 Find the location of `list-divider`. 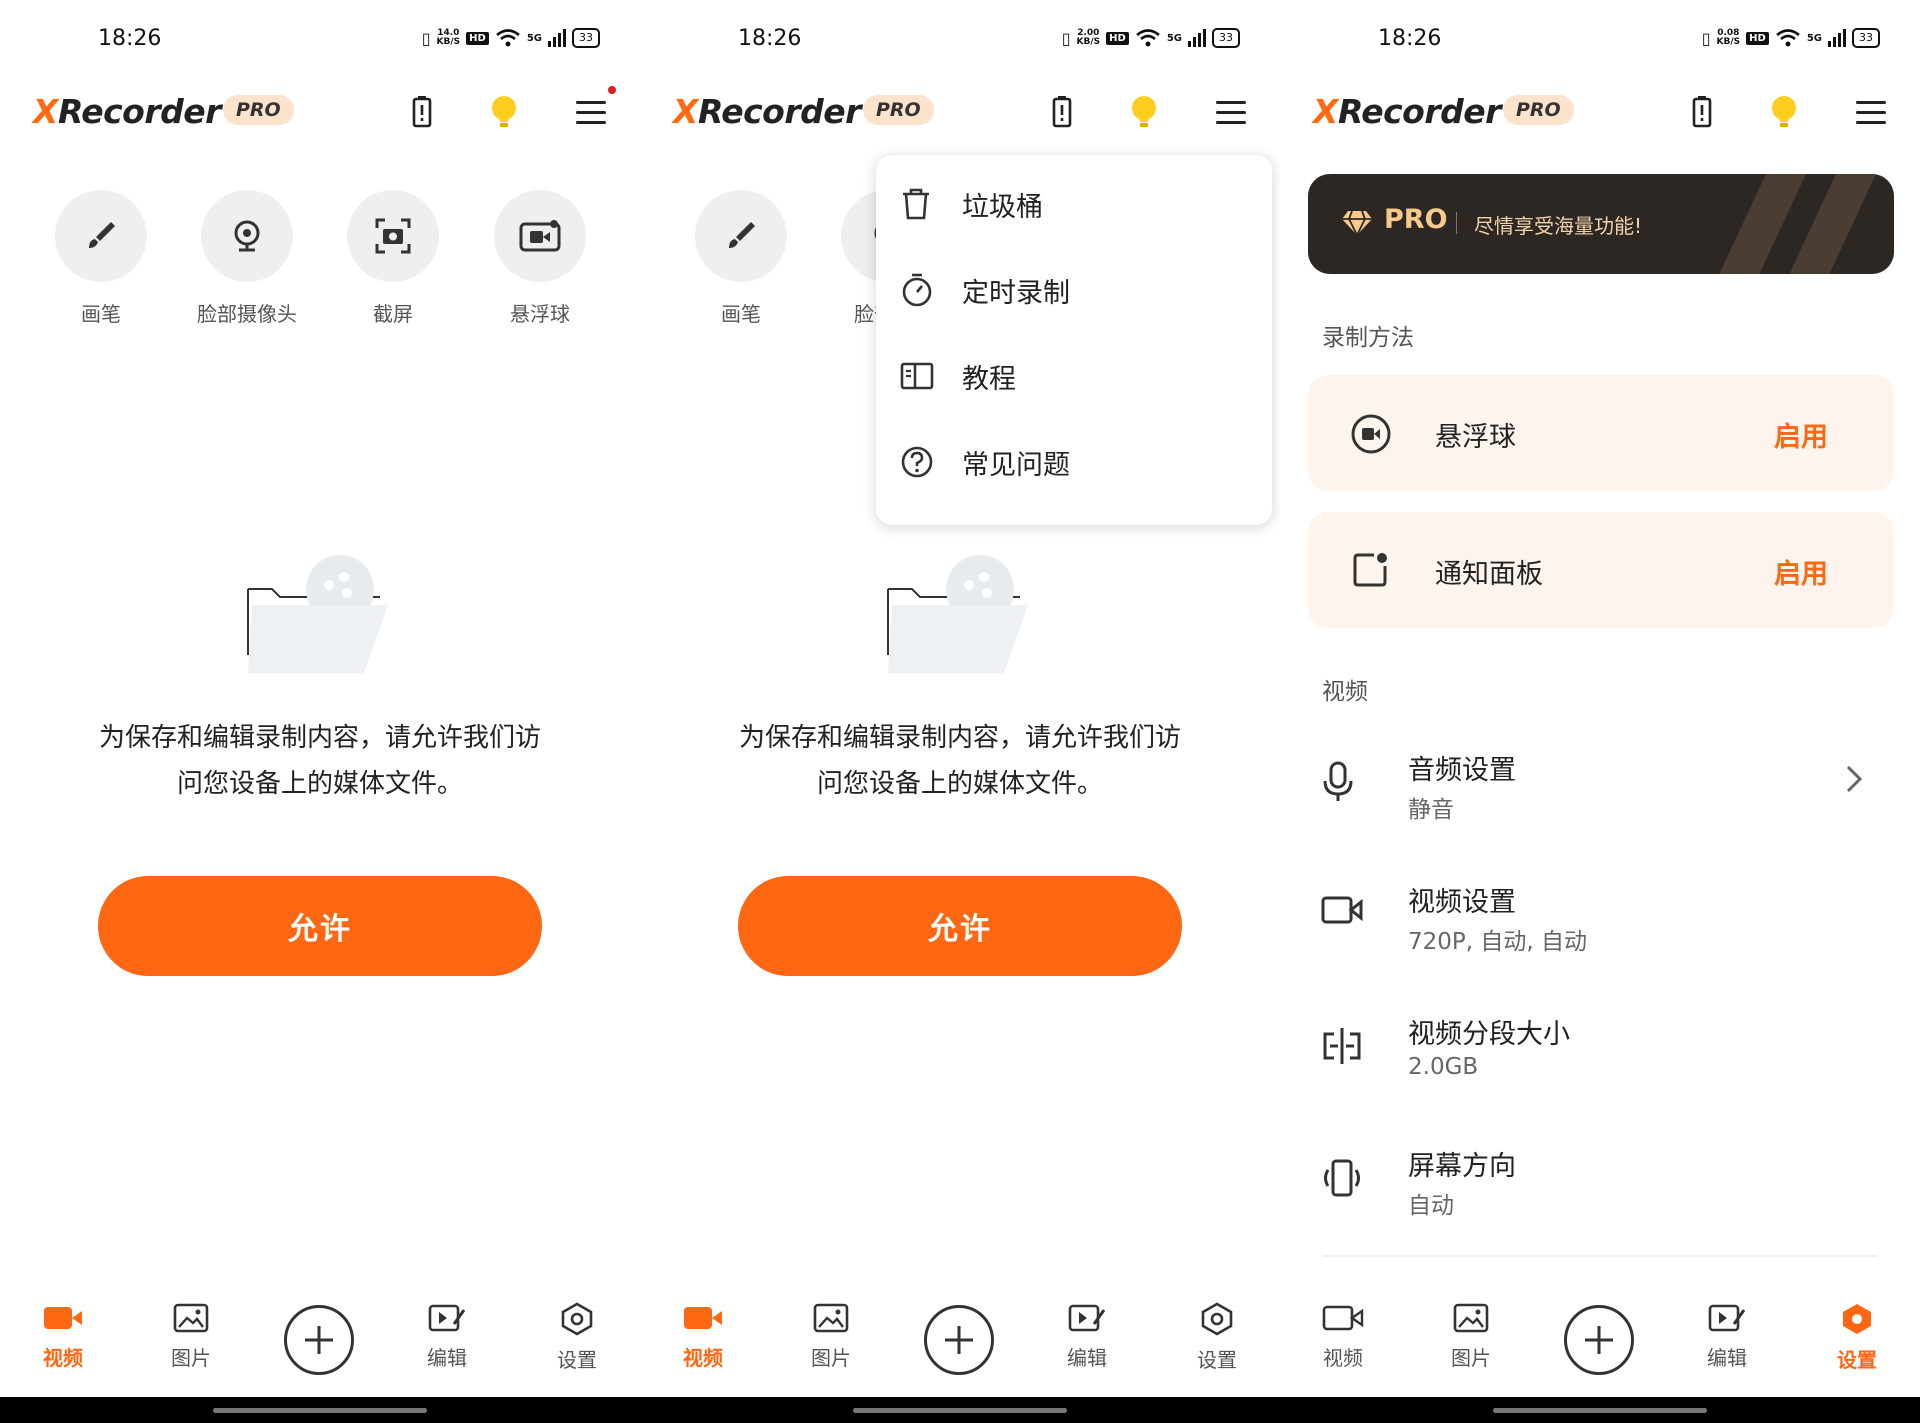

list-divider is located at coordinates (1600, 1256).